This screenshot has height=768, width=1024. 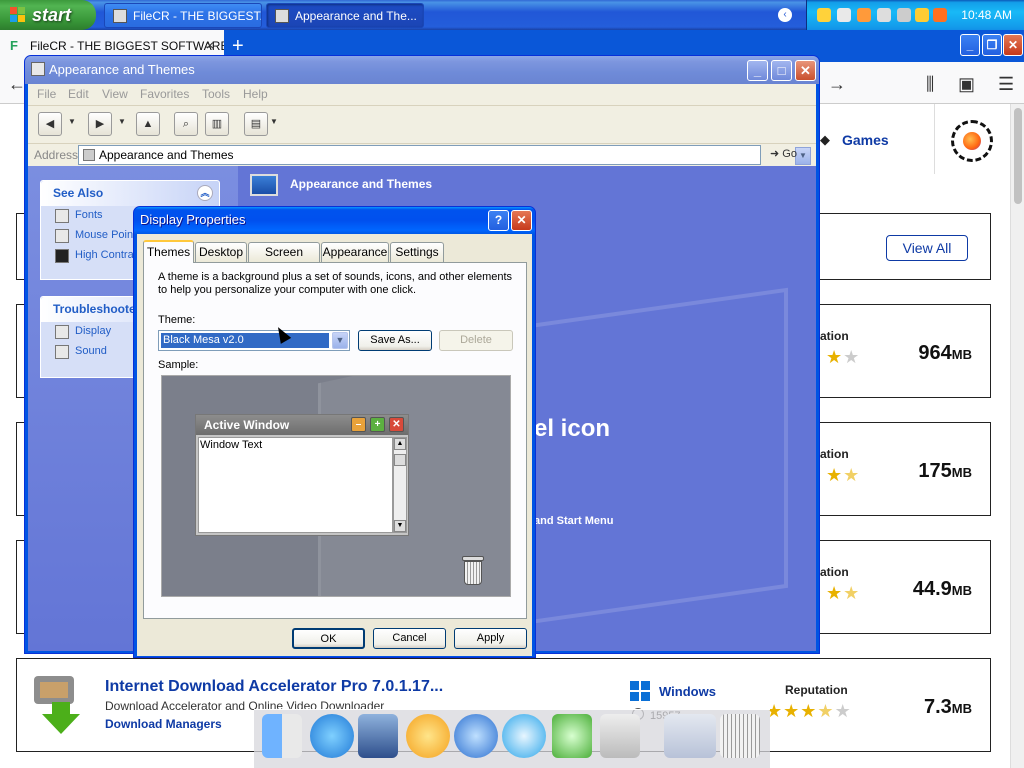 I want to click on filecr-favicon: F, so click(x=14, y=45).